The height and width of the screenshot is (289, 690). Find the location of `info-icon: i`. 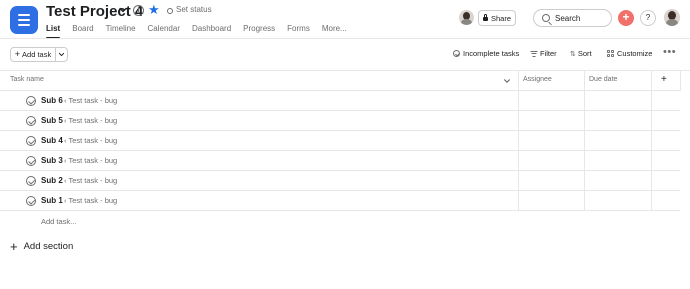

info-icon: i is located at coordinates (138, 10).